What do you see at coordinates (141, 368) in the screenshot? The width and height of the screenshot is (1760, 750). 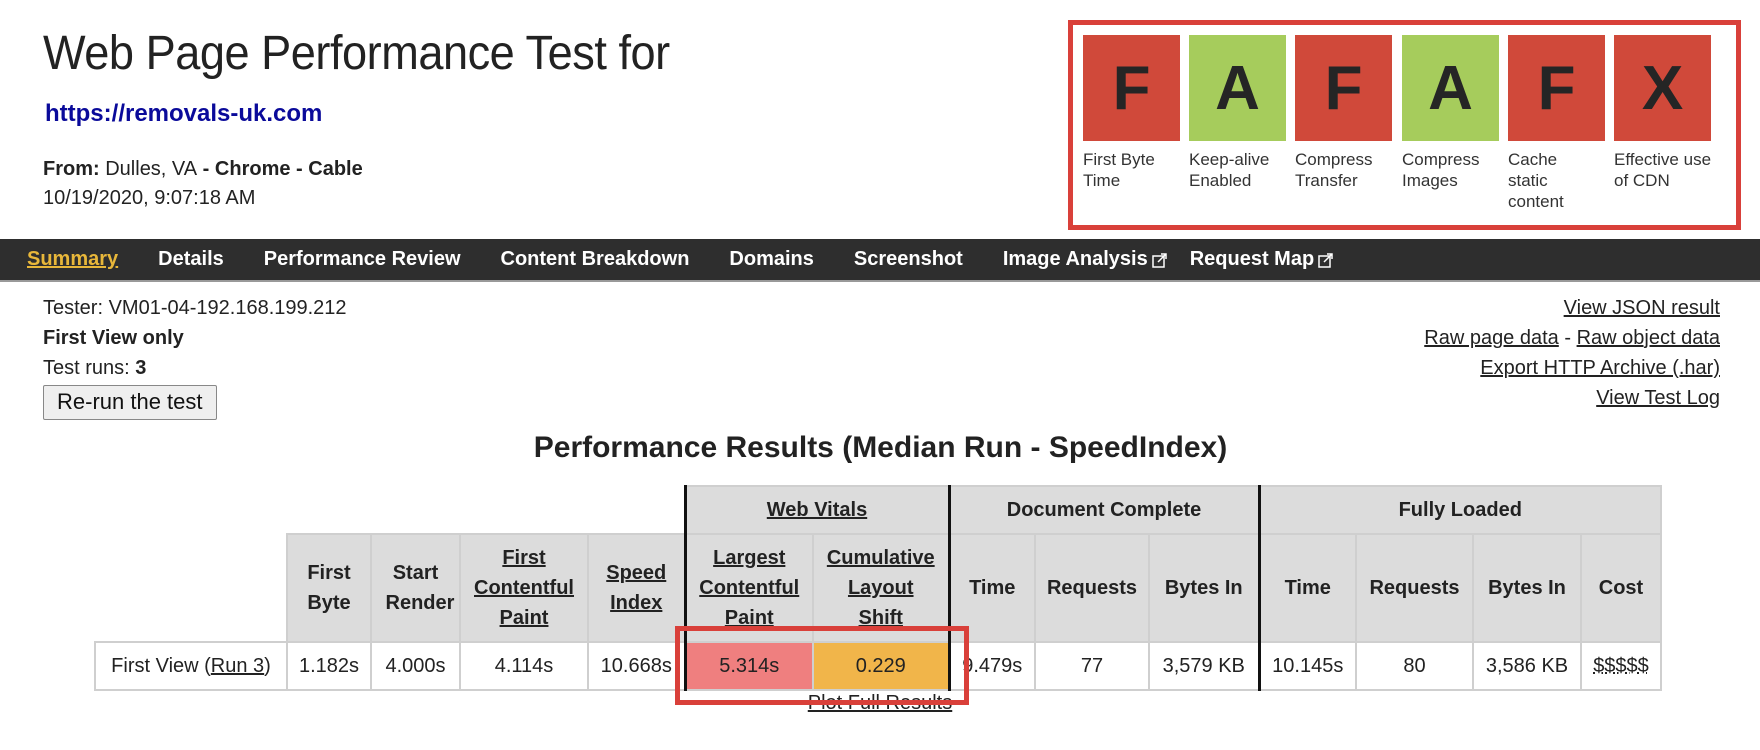 I see `runs-value: 3` at bounding box center [141, 368].